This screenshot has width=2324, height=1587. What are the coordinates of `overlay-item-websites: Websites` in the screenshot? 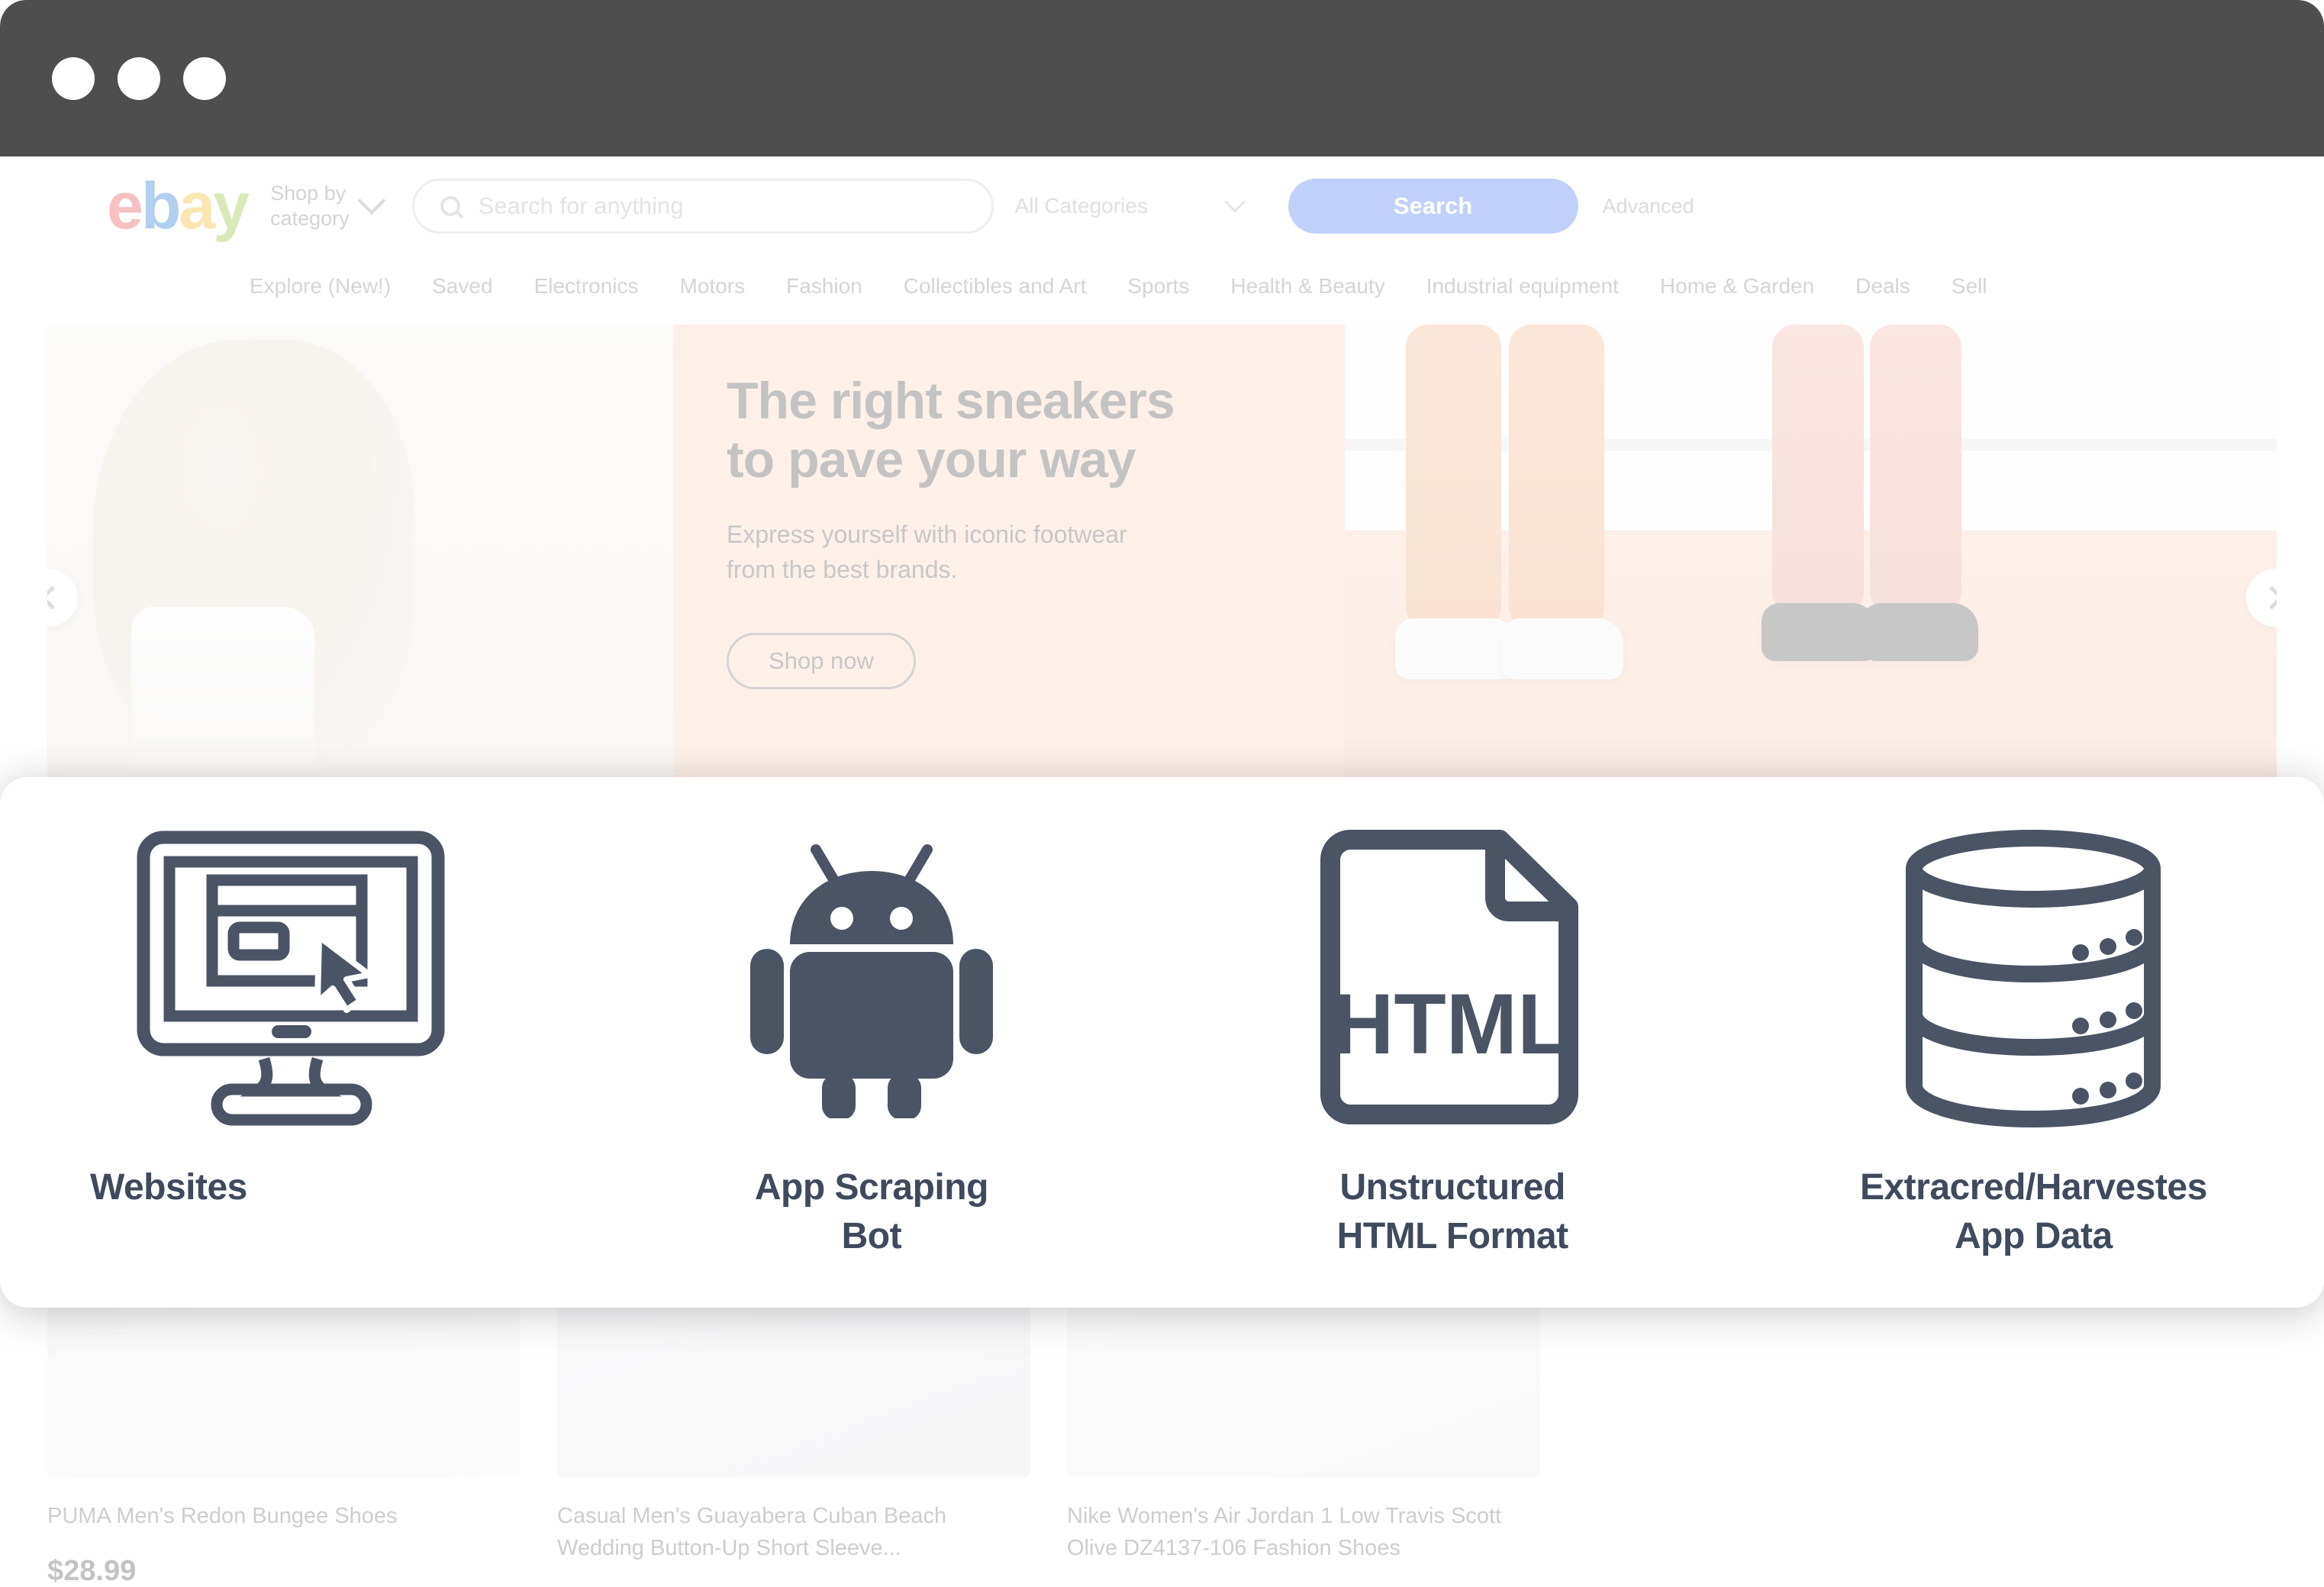 It's located at (290, 994).